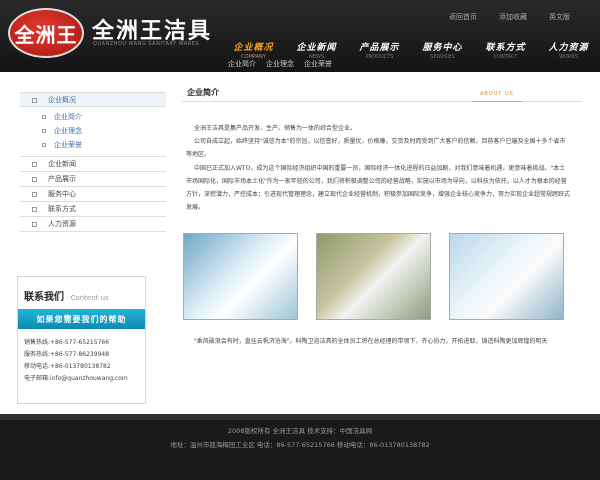 This screenshot has height=480, width=600. What do you see at coordinates (44, 297) in the screenshot?
I see `contact-title: 联系我们` at bounding box center [44, 297].